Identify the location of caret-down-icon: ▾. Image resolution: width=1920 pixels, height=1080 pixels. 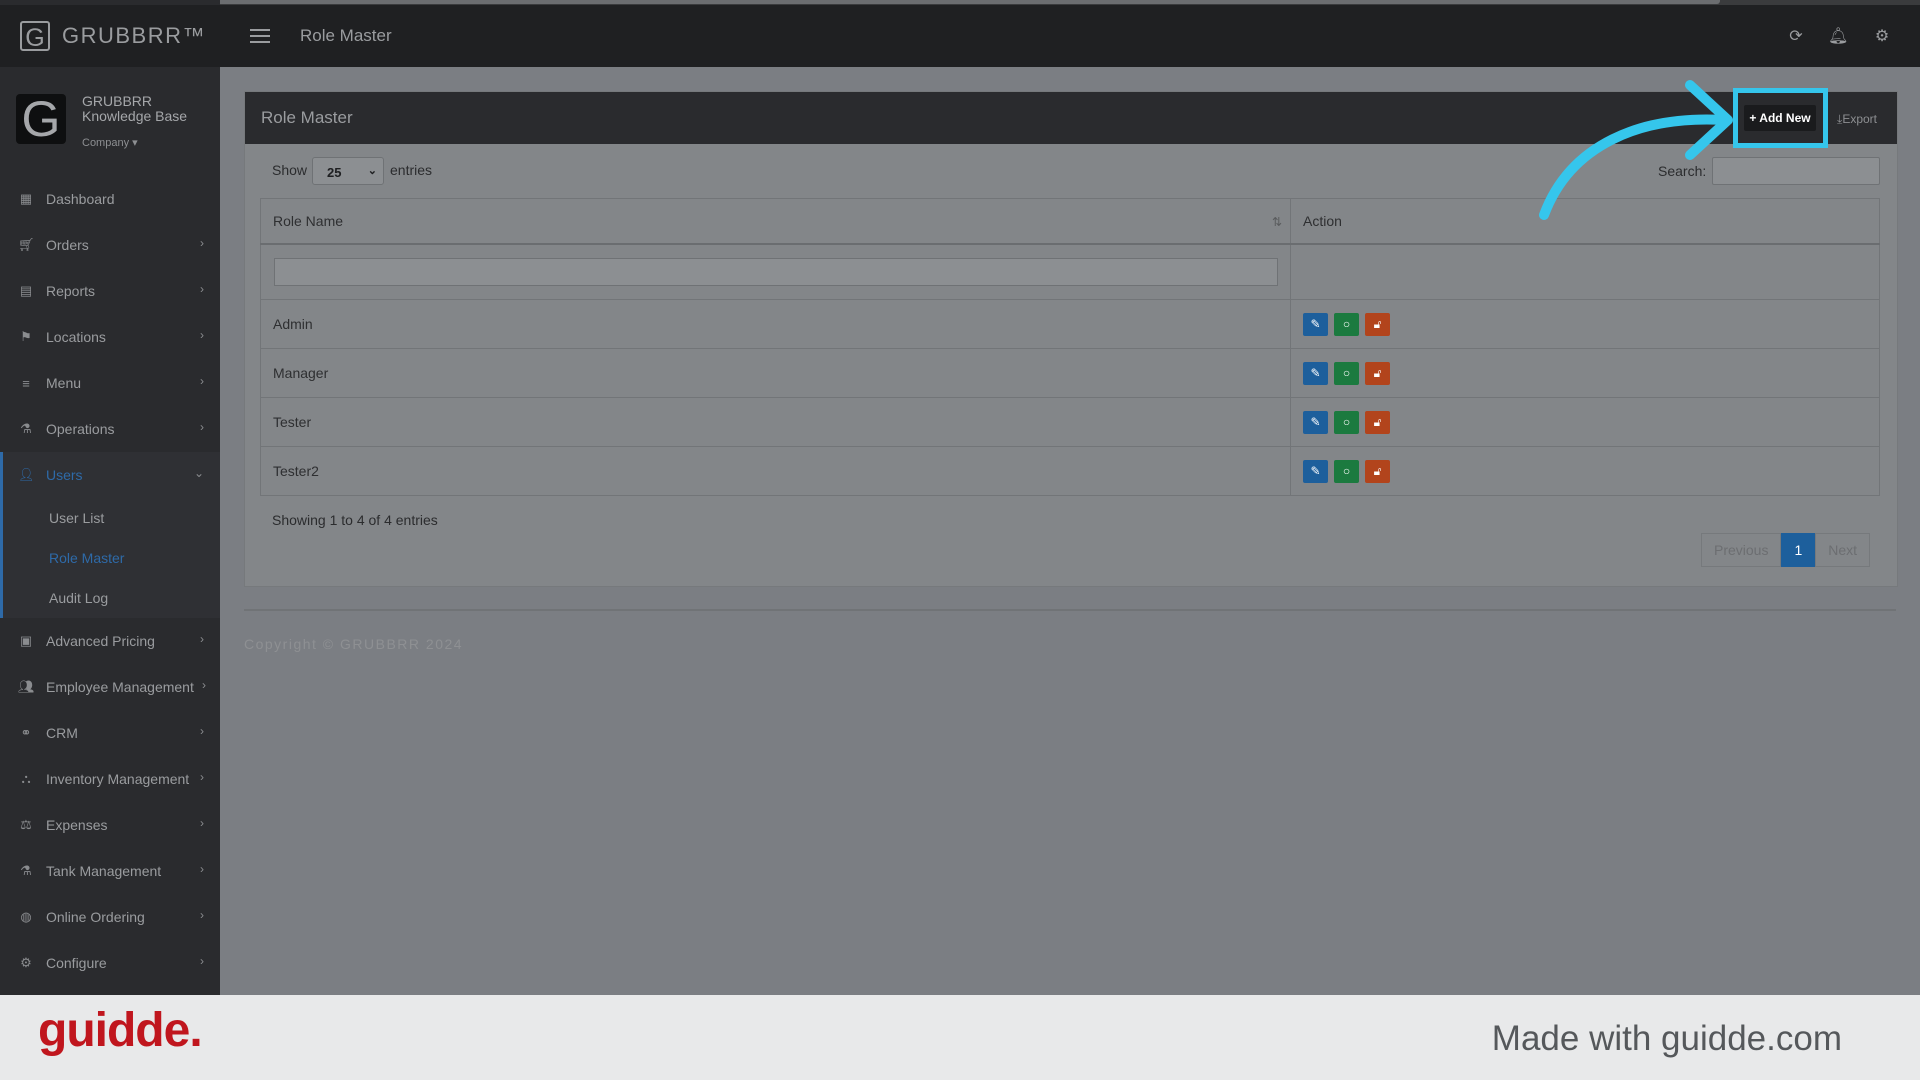
(135, 143).